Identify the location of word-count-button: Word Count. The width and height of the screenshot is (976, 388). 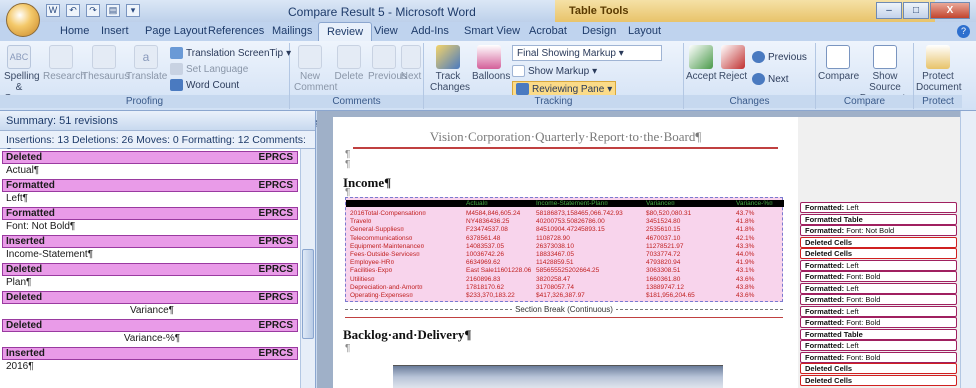
(204, 85).